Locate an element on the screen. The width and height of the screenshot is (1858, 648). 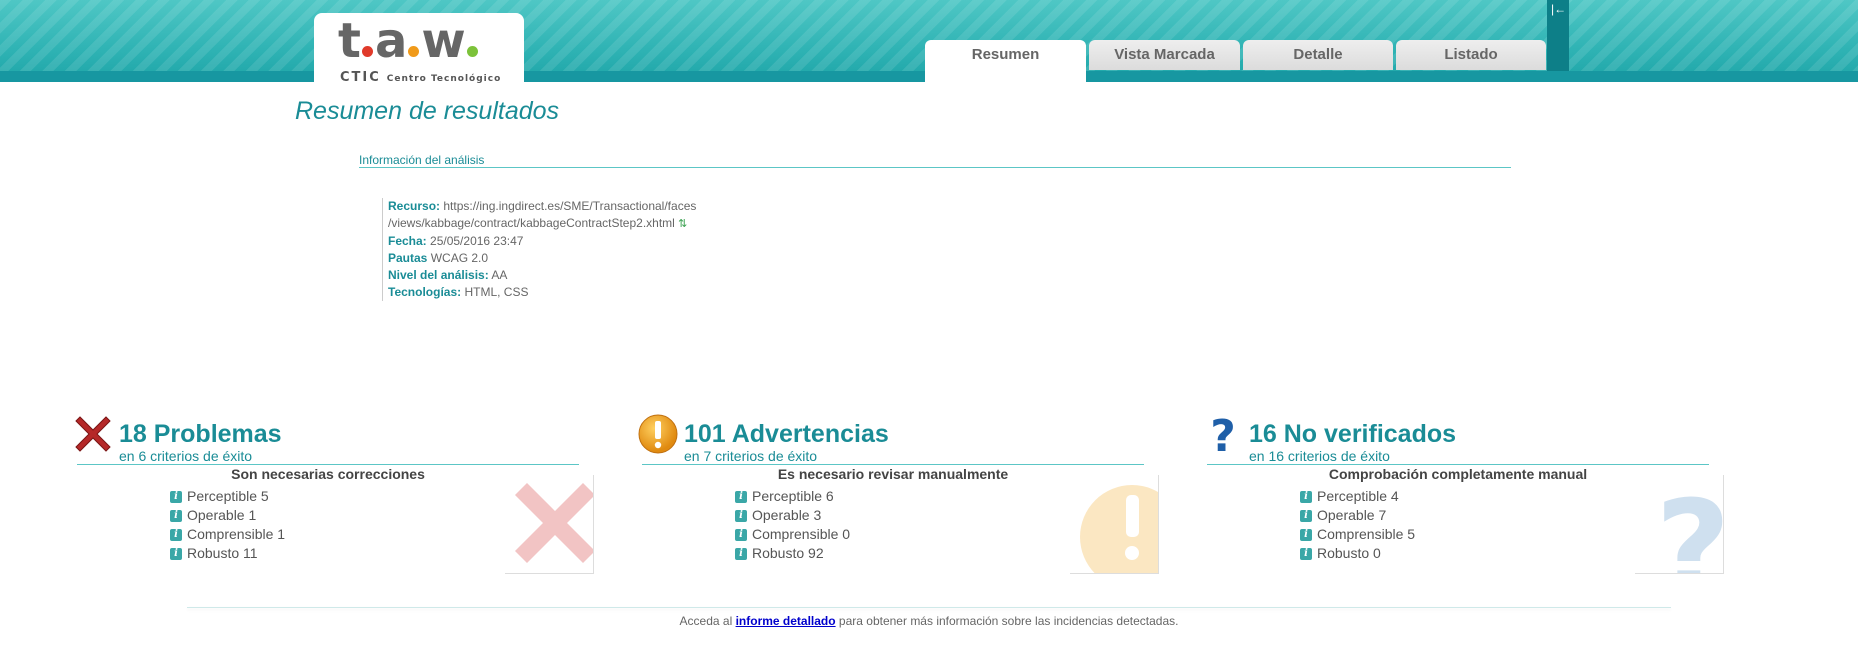
refresh-icon: ⇅ is located at coordinates (682, 224).